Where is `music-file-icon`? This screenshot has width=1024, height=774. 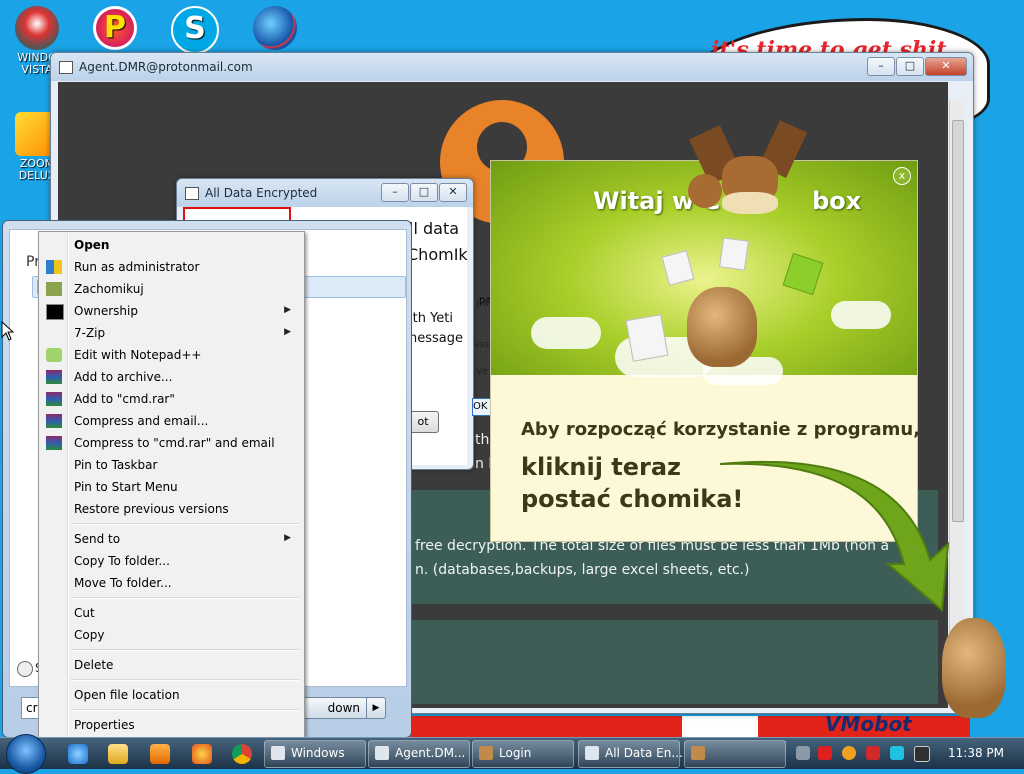
music-file-icon is located at coordinates (647, 338).